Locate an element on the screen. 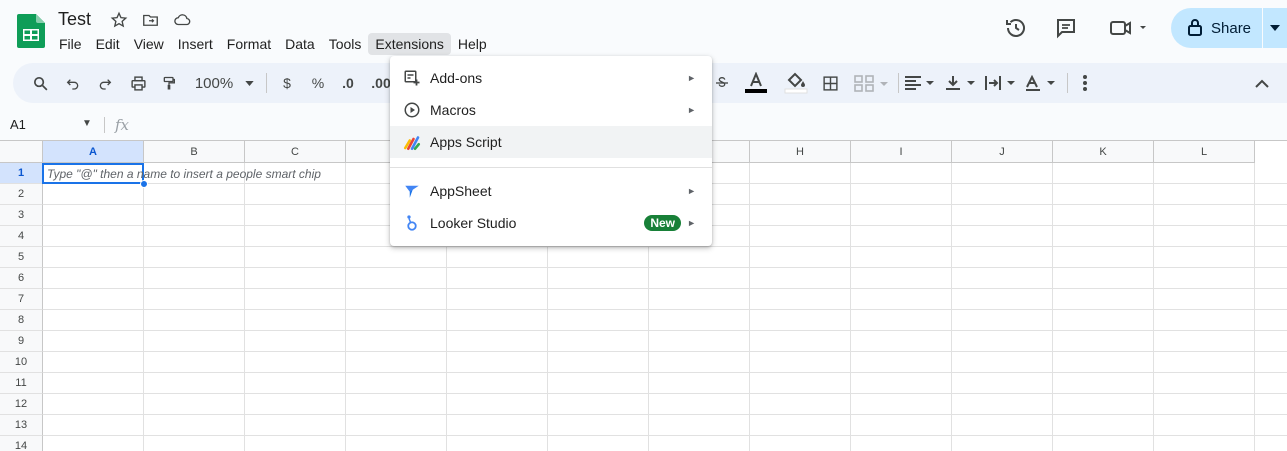 The width and height of the screenshot is (1287, 451). appsheet-icon is located at coordinates (412, 191).